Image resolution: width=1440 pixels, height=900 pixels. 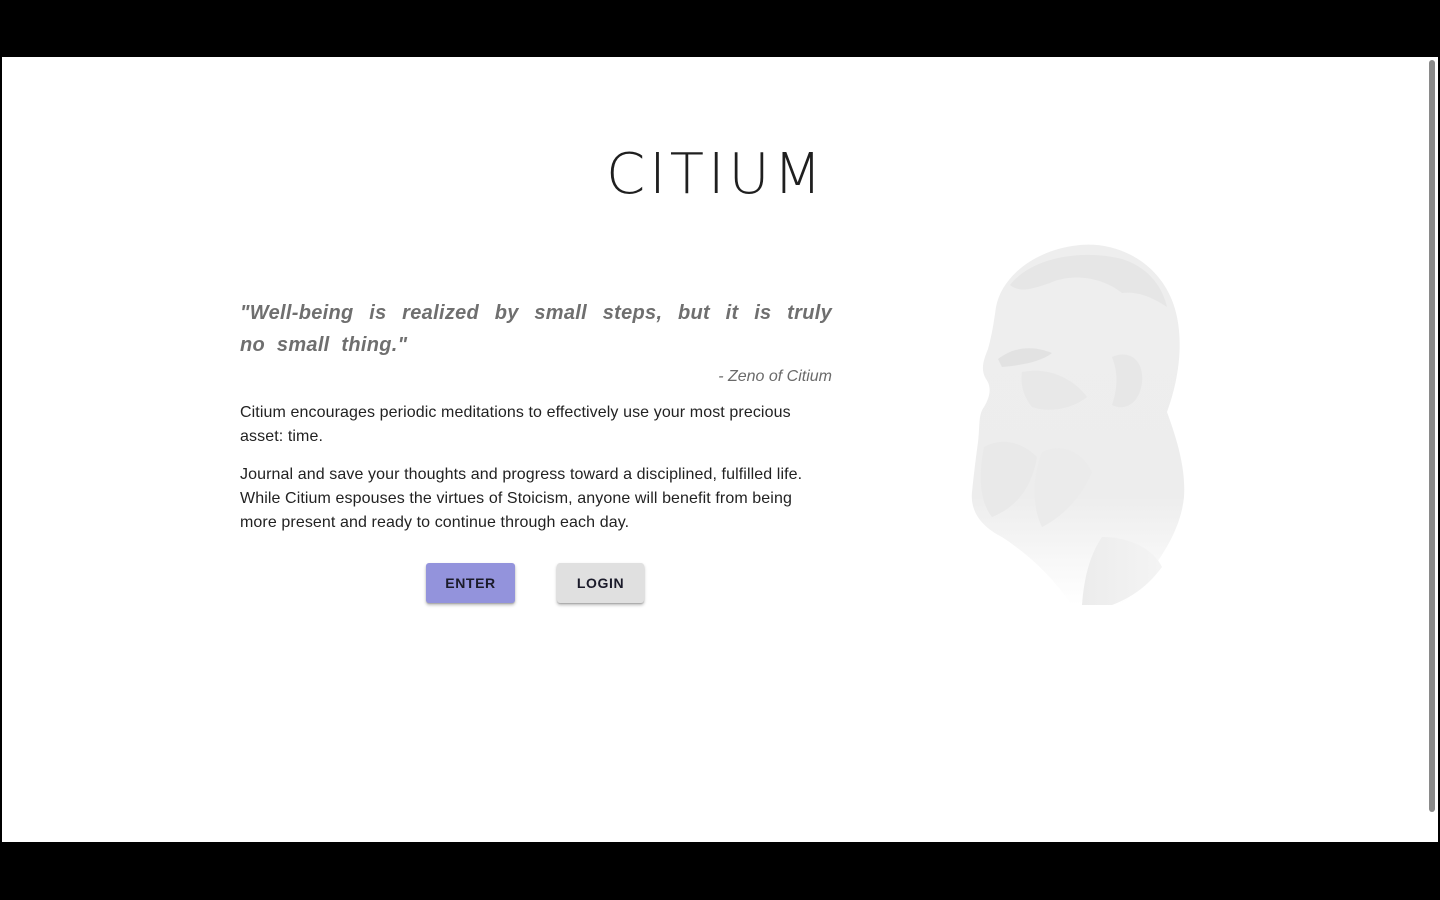 I want to click on page-title: CITIUM, so click(x=716, y=174).